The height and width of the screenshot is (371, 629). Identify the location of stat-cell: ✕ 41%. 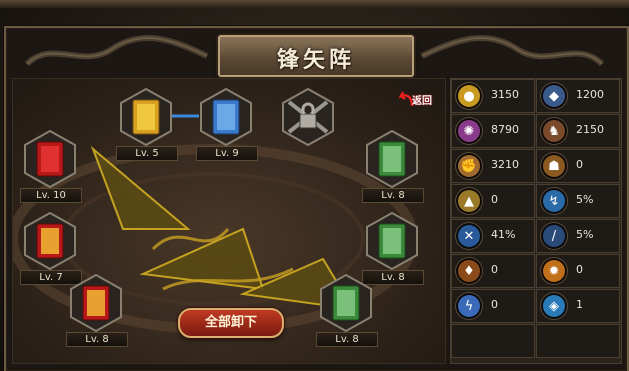
(493, 236).